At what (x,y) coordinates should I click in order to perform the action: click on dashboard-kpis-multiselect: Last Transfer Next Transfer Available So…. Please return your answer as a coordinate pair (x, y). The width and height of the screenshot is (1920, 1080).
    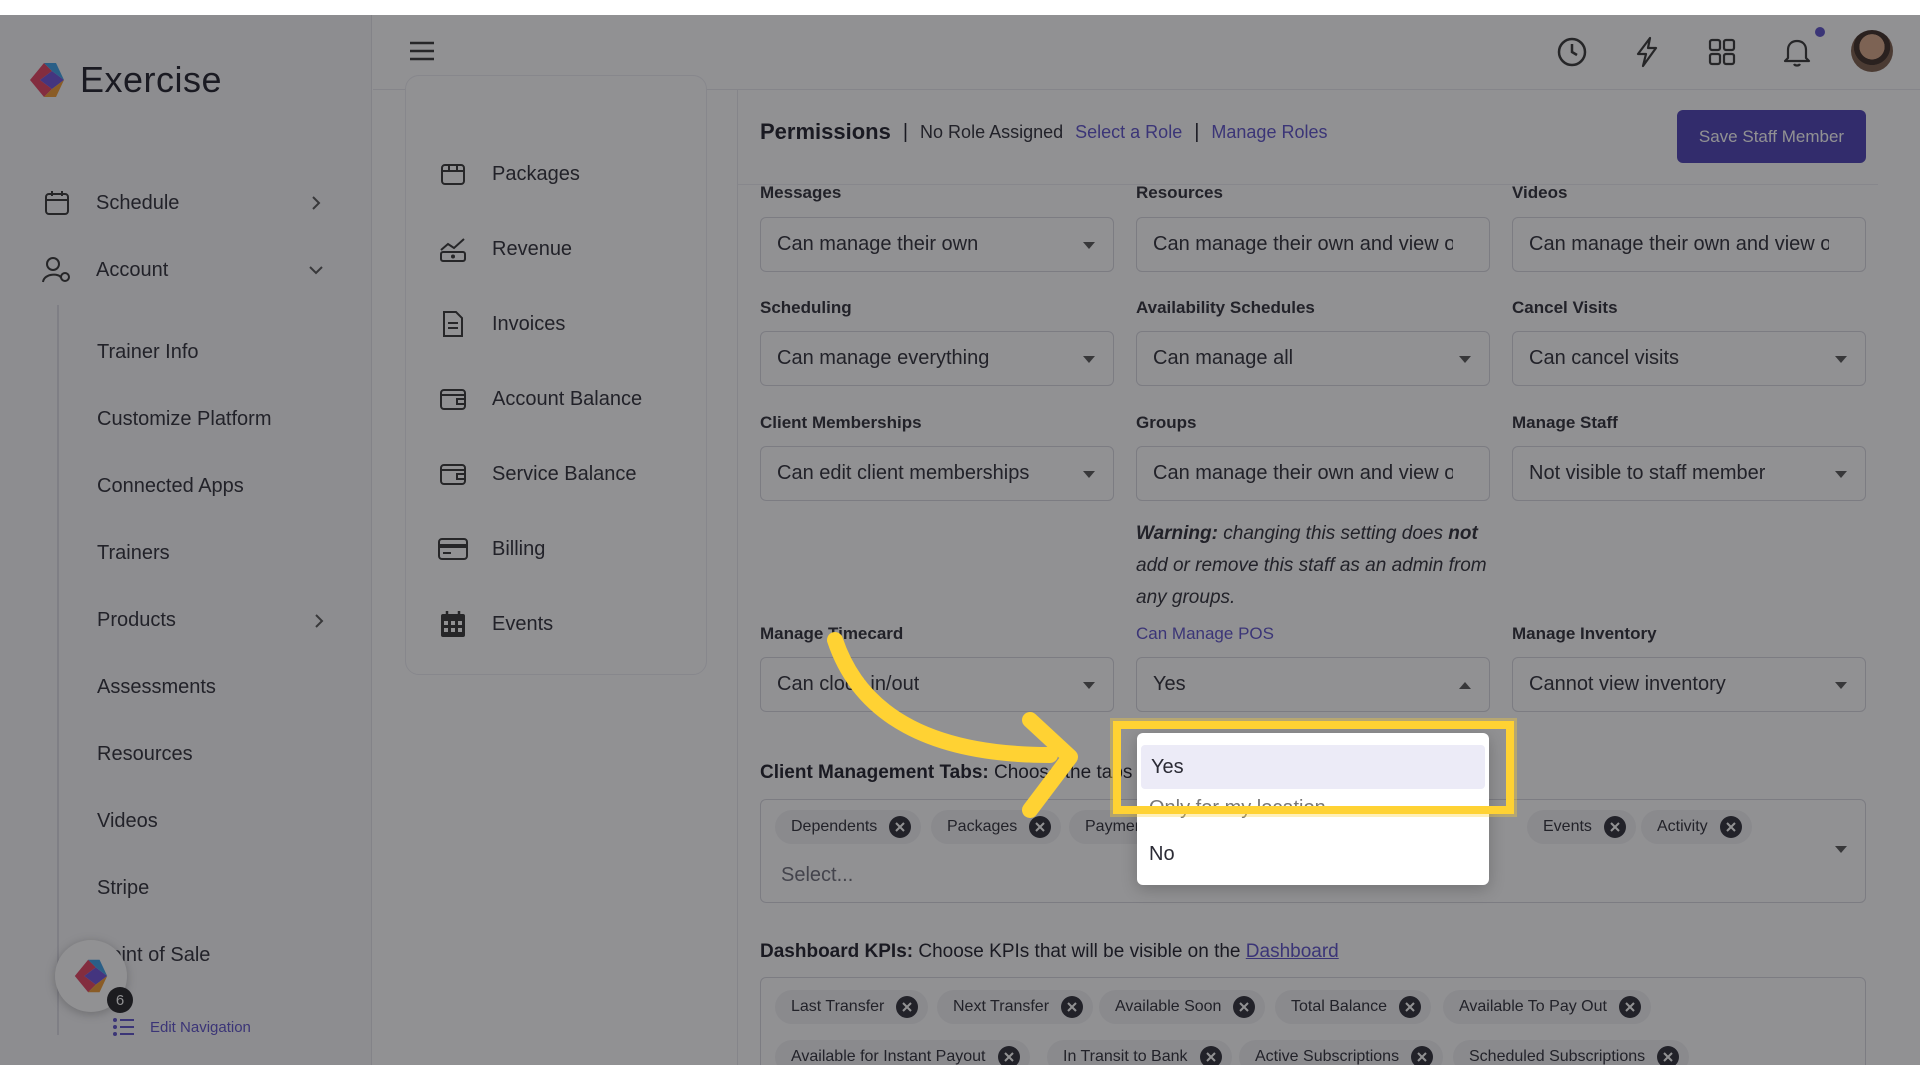
    Looking at the image, I should click on (1313, 1021).